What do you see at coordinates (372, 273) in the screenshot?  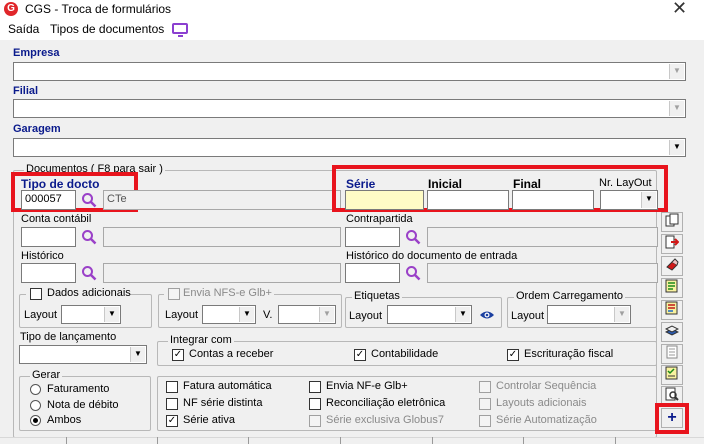 I see `historico-entrada-input` at bounding box center [372, 273].